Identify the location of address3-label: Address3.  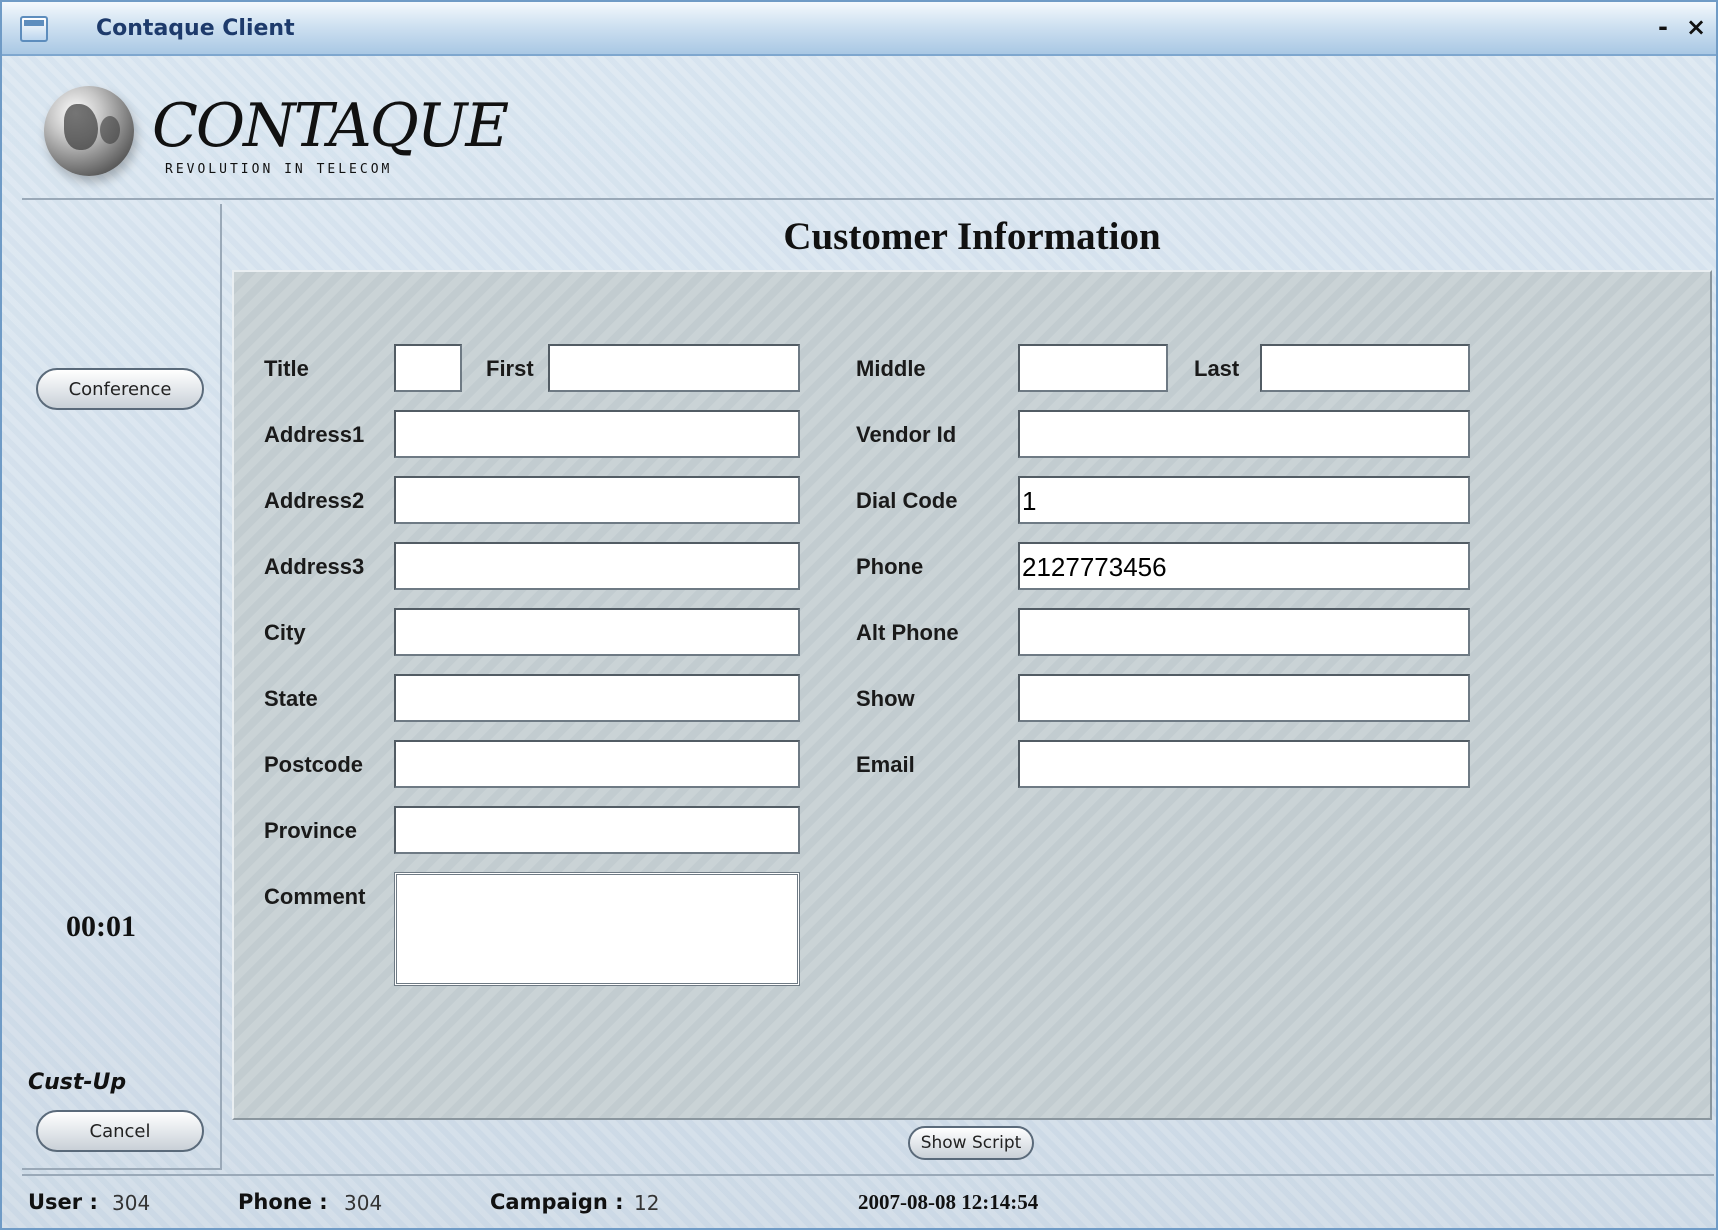
(314, 566).